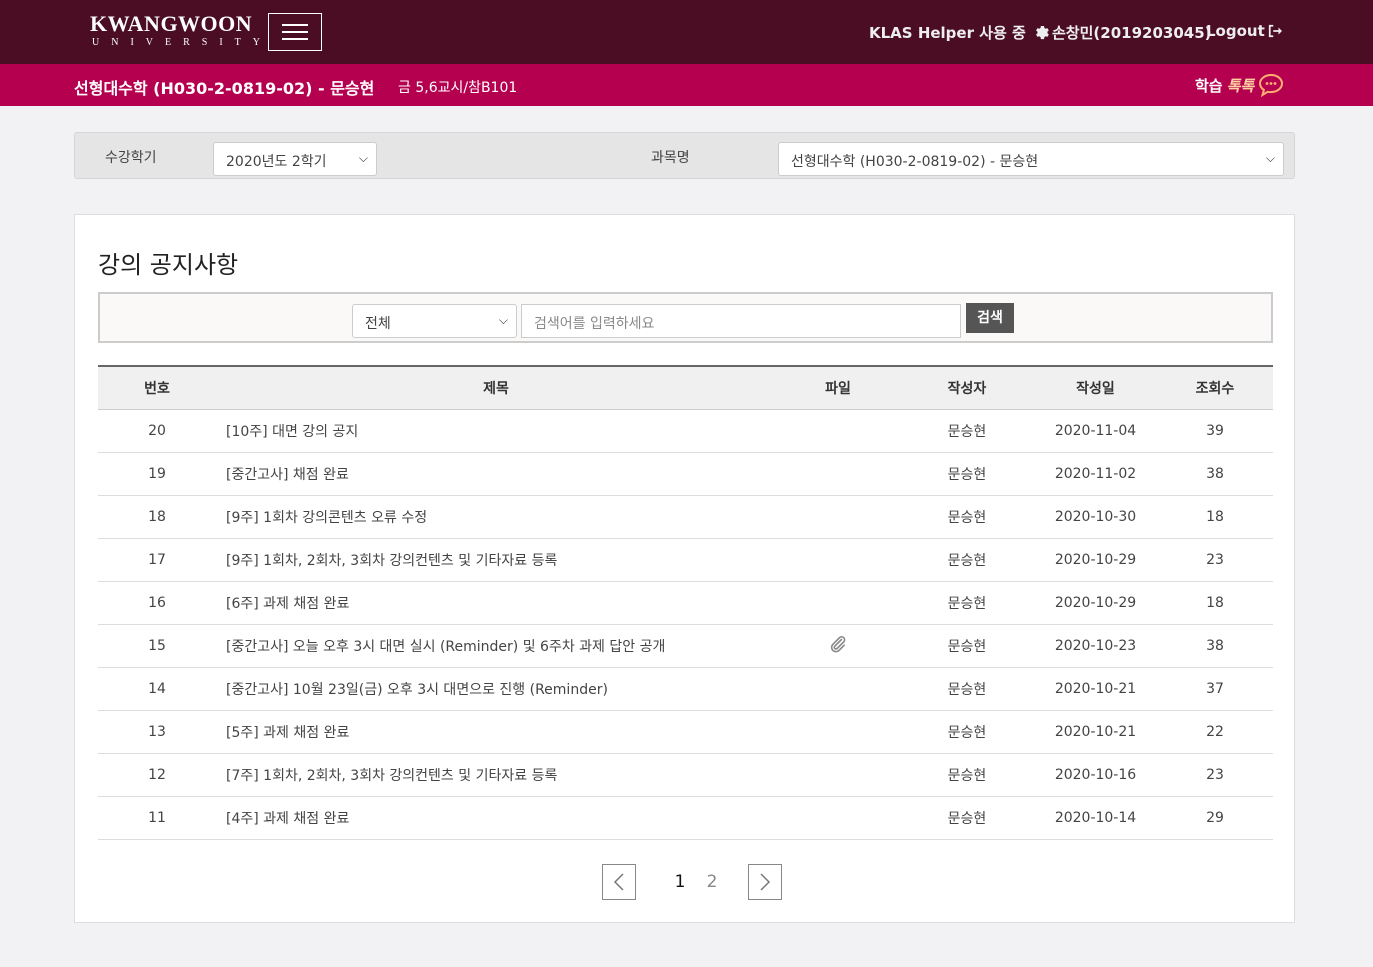 The height and width of the screenshot is (967, 1373). I want to click on table-row: 16 [6주] 과제 채점 완료 문승현 2020-10-29 18, so click(685, 602).